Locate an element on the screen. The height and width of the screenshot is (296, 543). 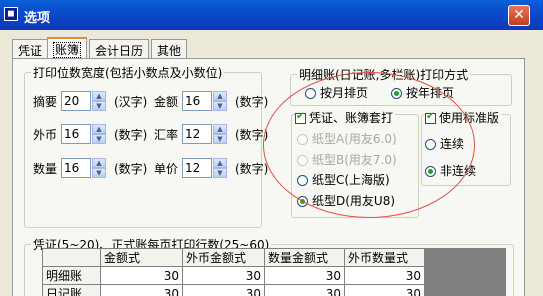
print-width-legend: 打印位数宽度(包括小数点及小数位) is located at coordinates (128, 73).